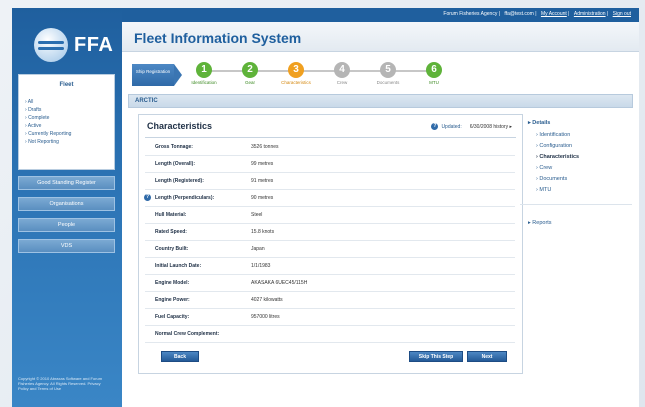 This screenshot has height=407, width=645. What do you see at coordinates (296, 82) in the screenshot?
I see `step-label: Characteristics` at bounding box center [296, 82].